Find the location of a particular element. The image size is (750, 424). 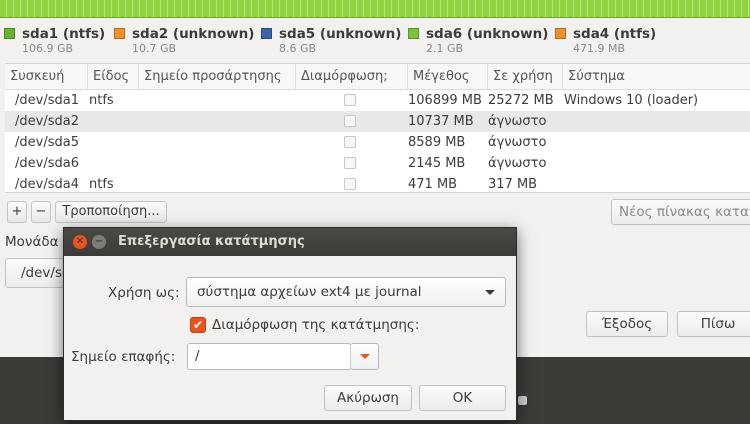

column-header-format: Διαμόρφωση; is located at coordinates (352, 76).